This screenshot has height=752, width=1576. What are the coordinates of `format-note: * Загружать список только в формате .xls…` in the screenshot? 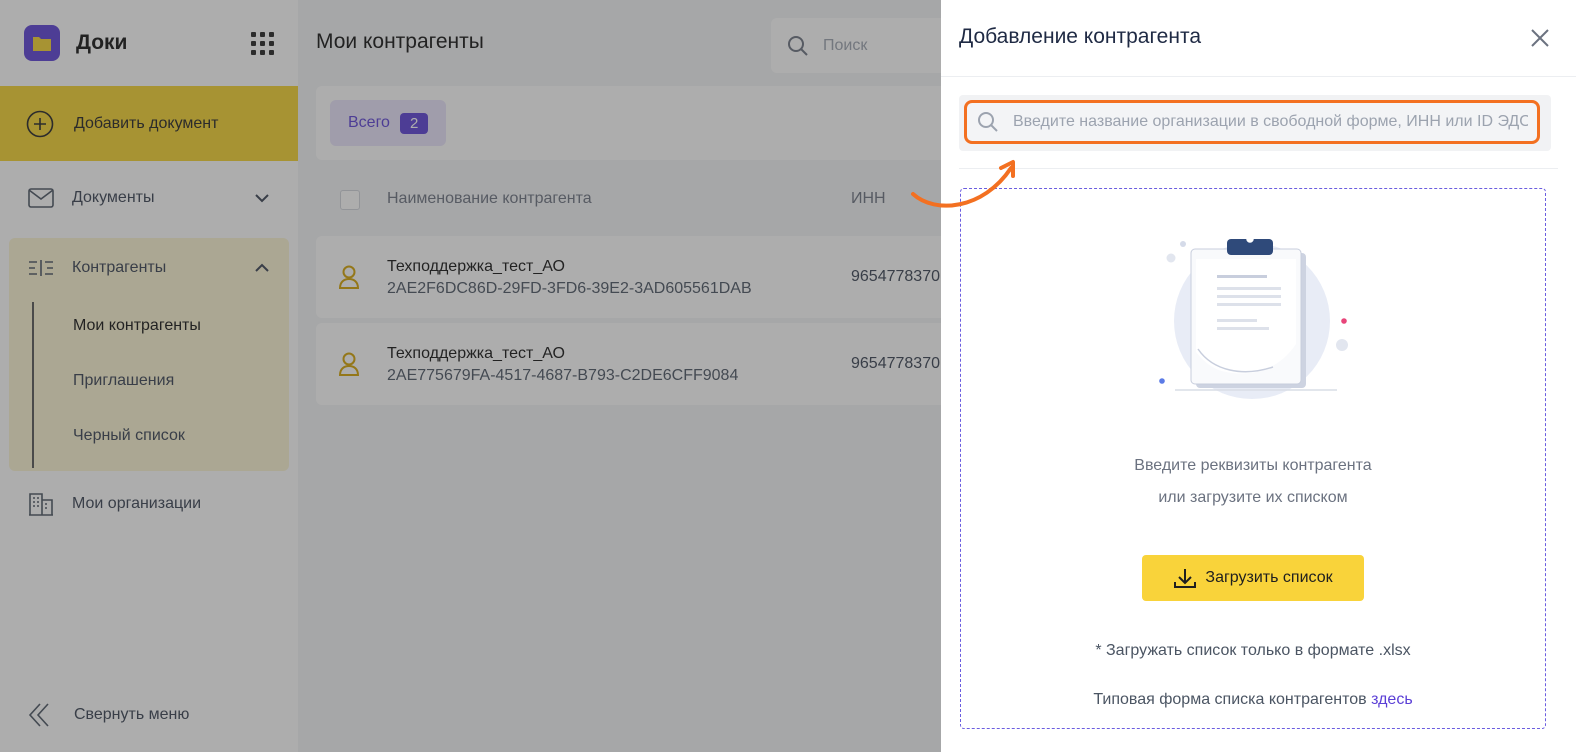 It's located at (1253, 650).